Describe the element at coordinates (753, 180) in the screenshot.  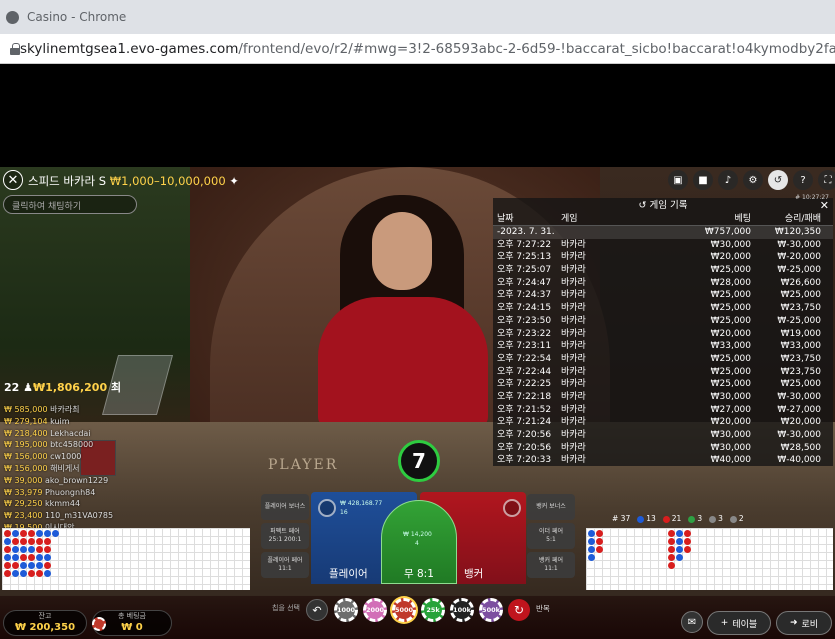
I see `settings-icon: ⚙` at that location.